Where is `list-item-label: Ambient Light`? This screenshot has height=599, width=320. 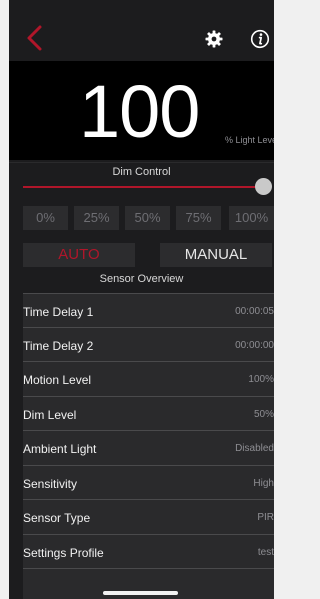 list-item-label: Ambient Light is located at coordinates (60, 449).